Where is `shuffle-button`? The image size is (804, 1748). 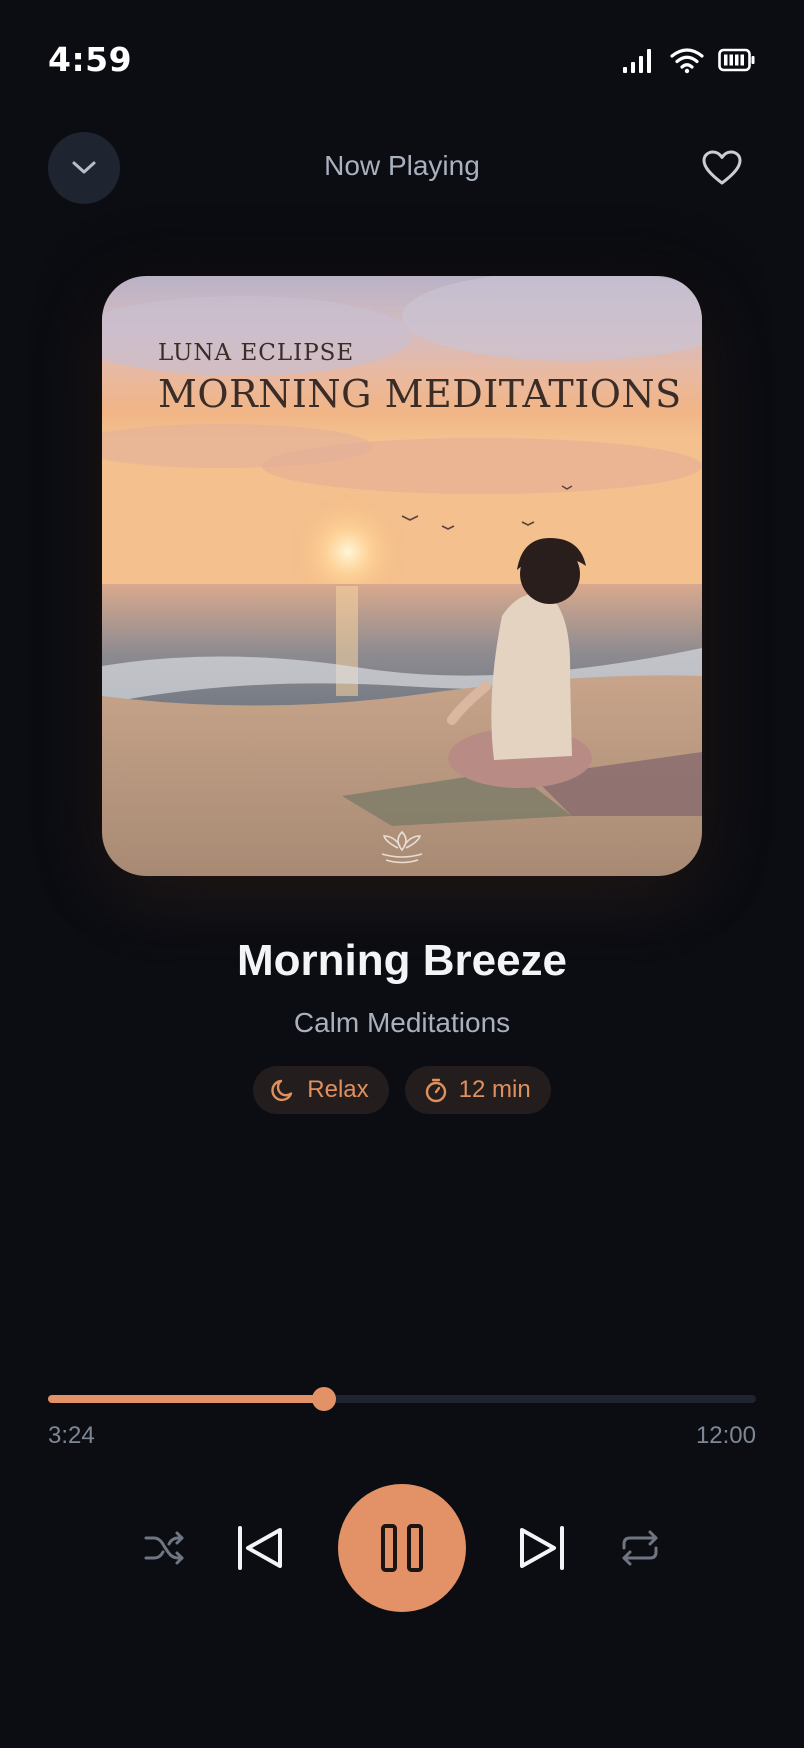
shuffle-button is located at coordinates (164, 1548).